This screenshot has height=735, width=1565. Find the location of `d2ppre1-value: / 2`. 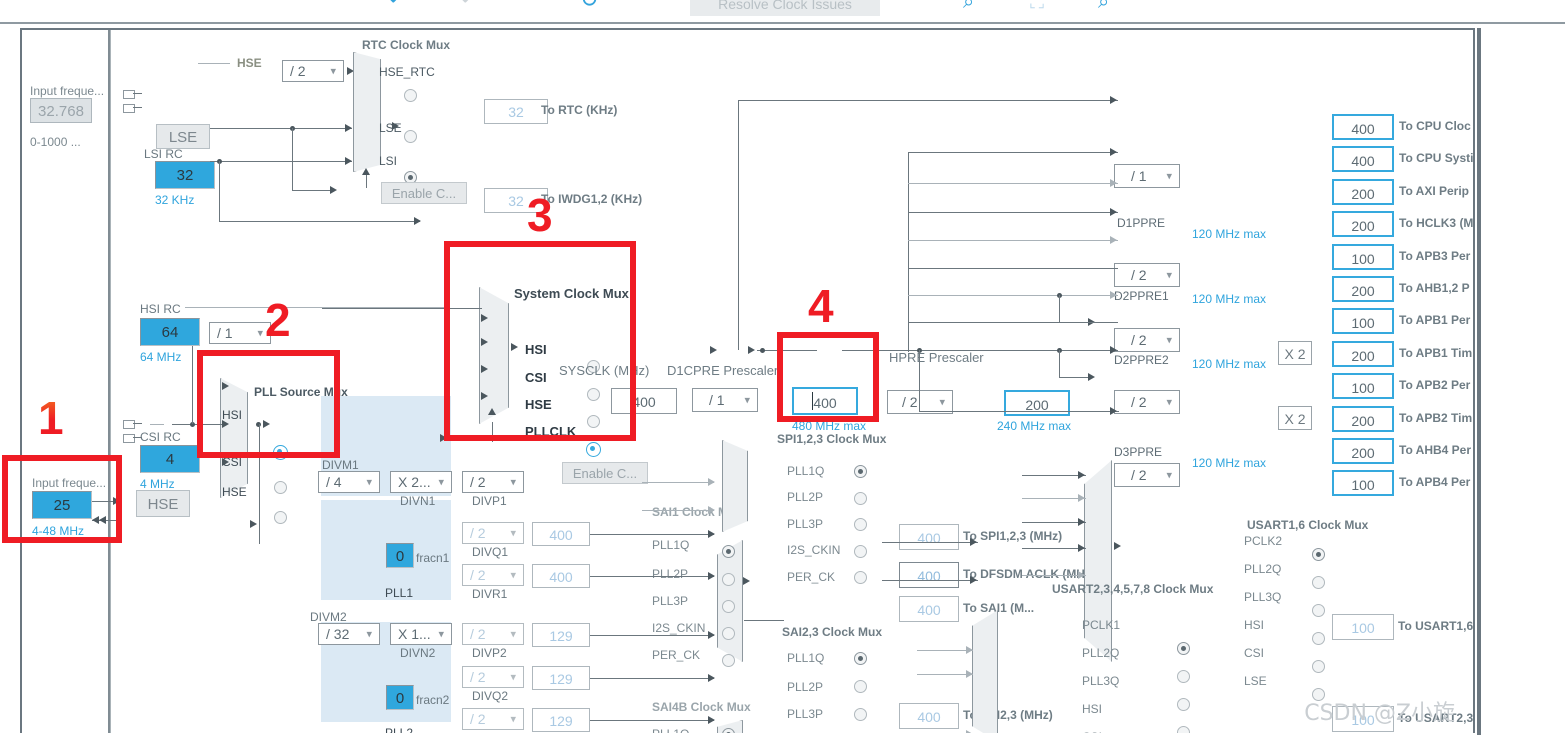

d2ppre1-value: / 2 is located at coordinates (1139, 340).